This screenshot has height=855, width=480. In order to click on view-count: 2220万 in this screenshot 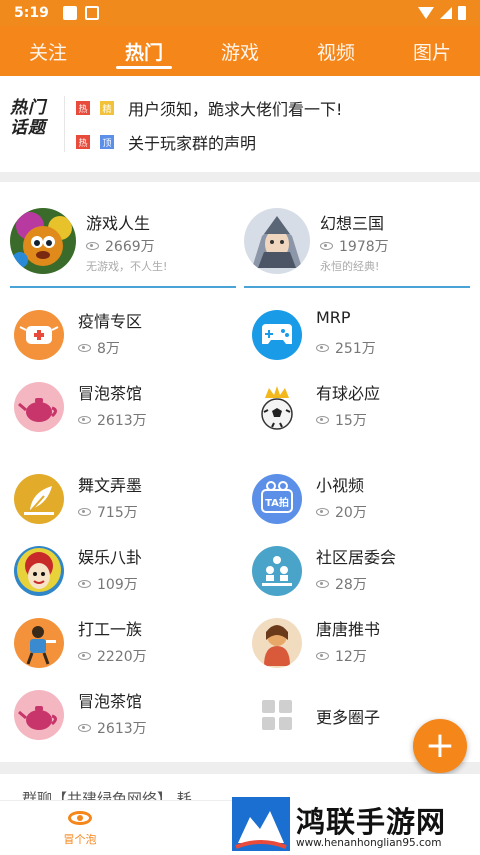, I will do `click(112, 656)`.